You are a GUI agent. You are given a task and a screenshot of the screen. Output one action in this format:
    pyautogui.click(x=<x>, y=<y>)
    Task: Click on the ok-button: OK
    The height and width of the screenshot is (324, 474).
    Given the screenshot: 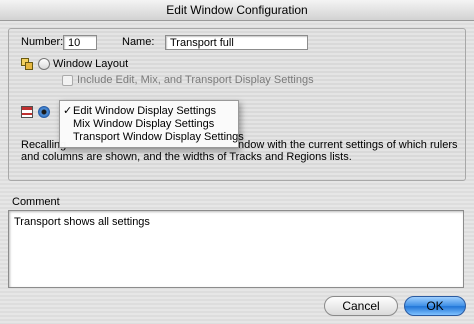 What is the action you would take?
    pyautogui.click(x=435, y=306)
    